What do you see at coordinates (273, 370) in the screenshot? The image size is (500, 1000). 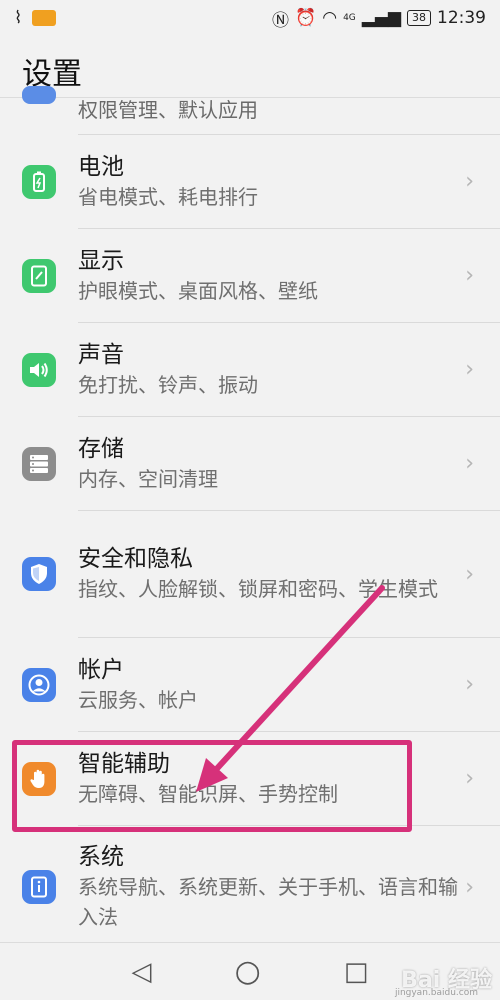 I see `item-texts: 声音 免打扰、铃声、振动` at bounding box center [273, 370].